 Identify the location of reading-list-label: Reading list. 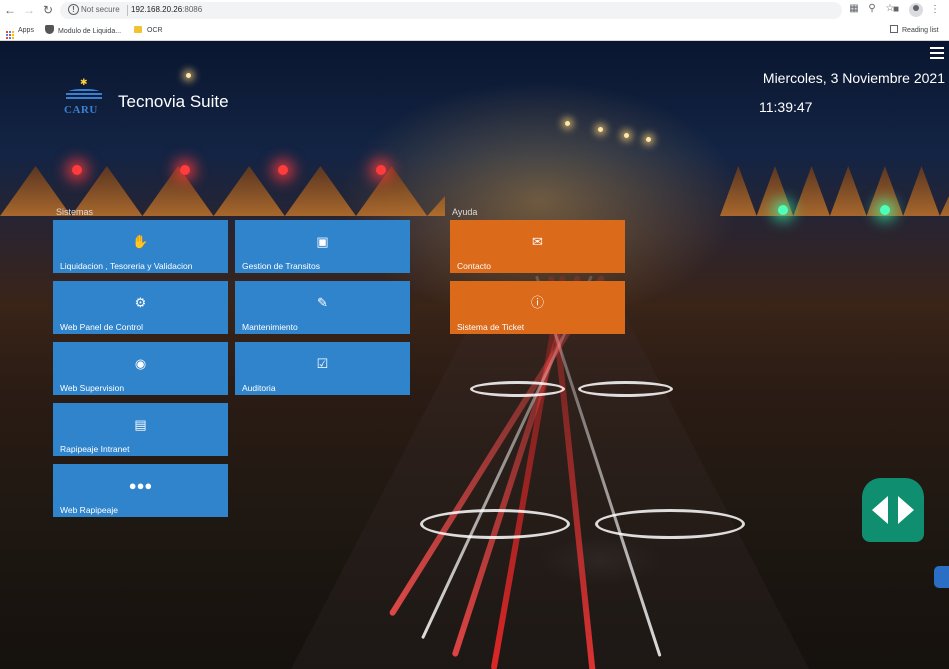
(920, 30).